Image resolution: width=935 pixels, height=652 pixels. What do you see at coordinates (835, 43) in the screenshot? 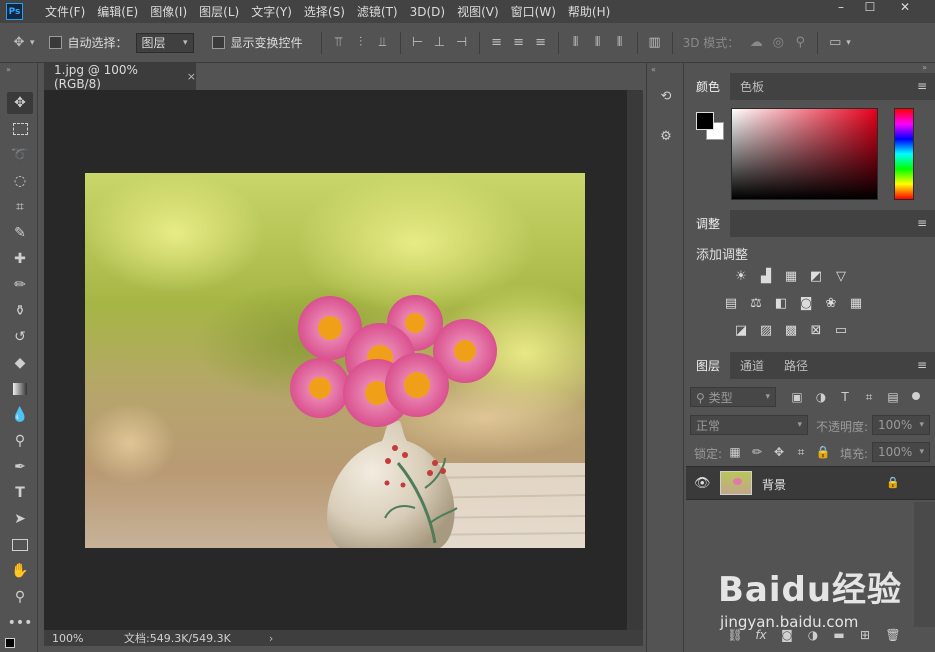
I see `workspace-icon: ▭` at bounding box center [835, 43].